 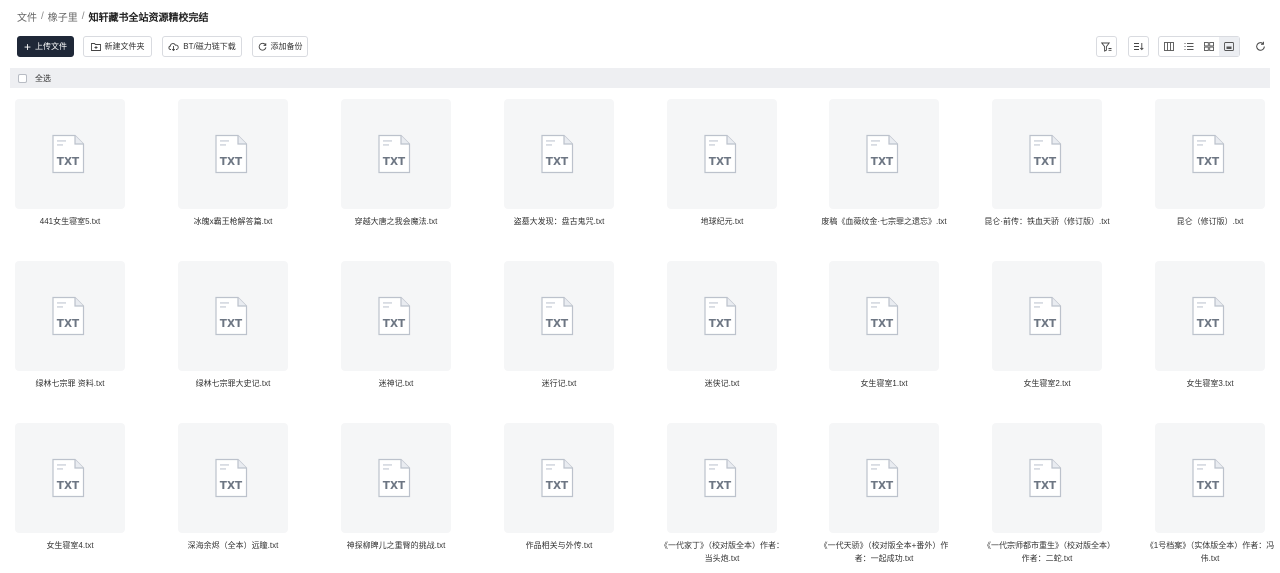 I want to click on thumbnail-icon, so click(x=1229, y=46).